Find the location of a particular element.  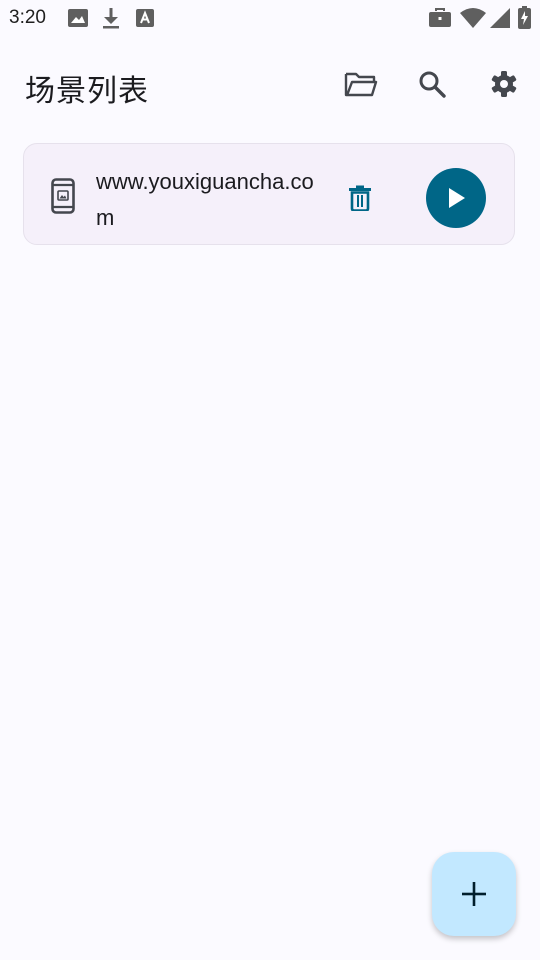

gear-icon is located at coordinates (504, 84).